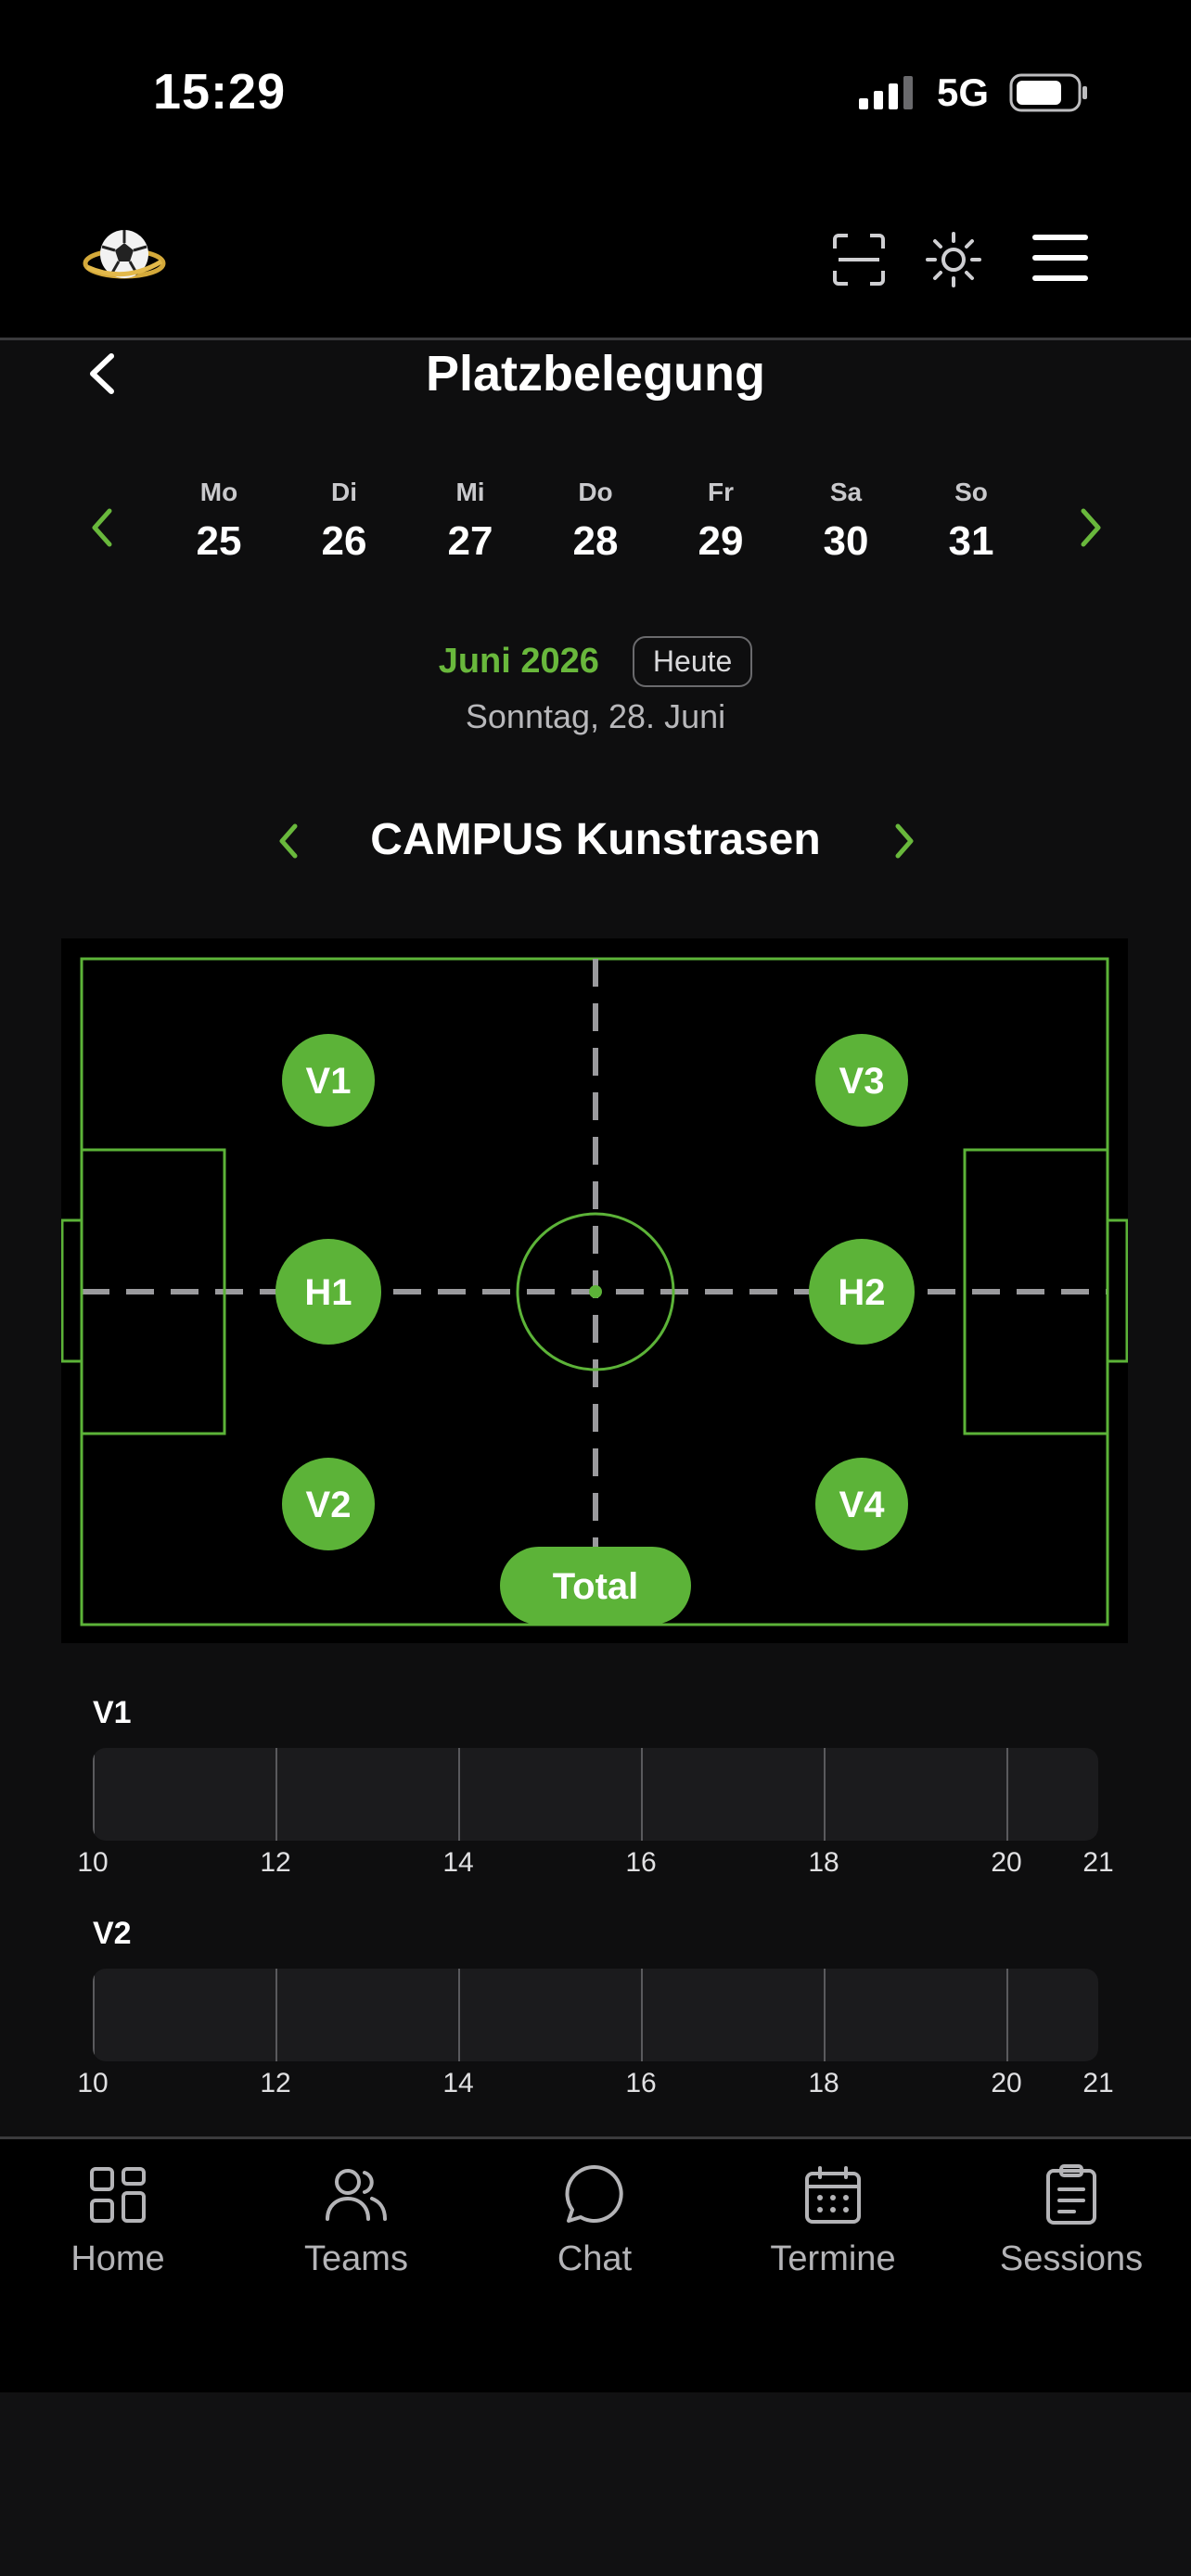 Image resolution: width=1191 pixels, height=2576 pixels. Describe the element at coordinates (220, 92) in the screenshot. I see `status-time: 15:29` at that location.